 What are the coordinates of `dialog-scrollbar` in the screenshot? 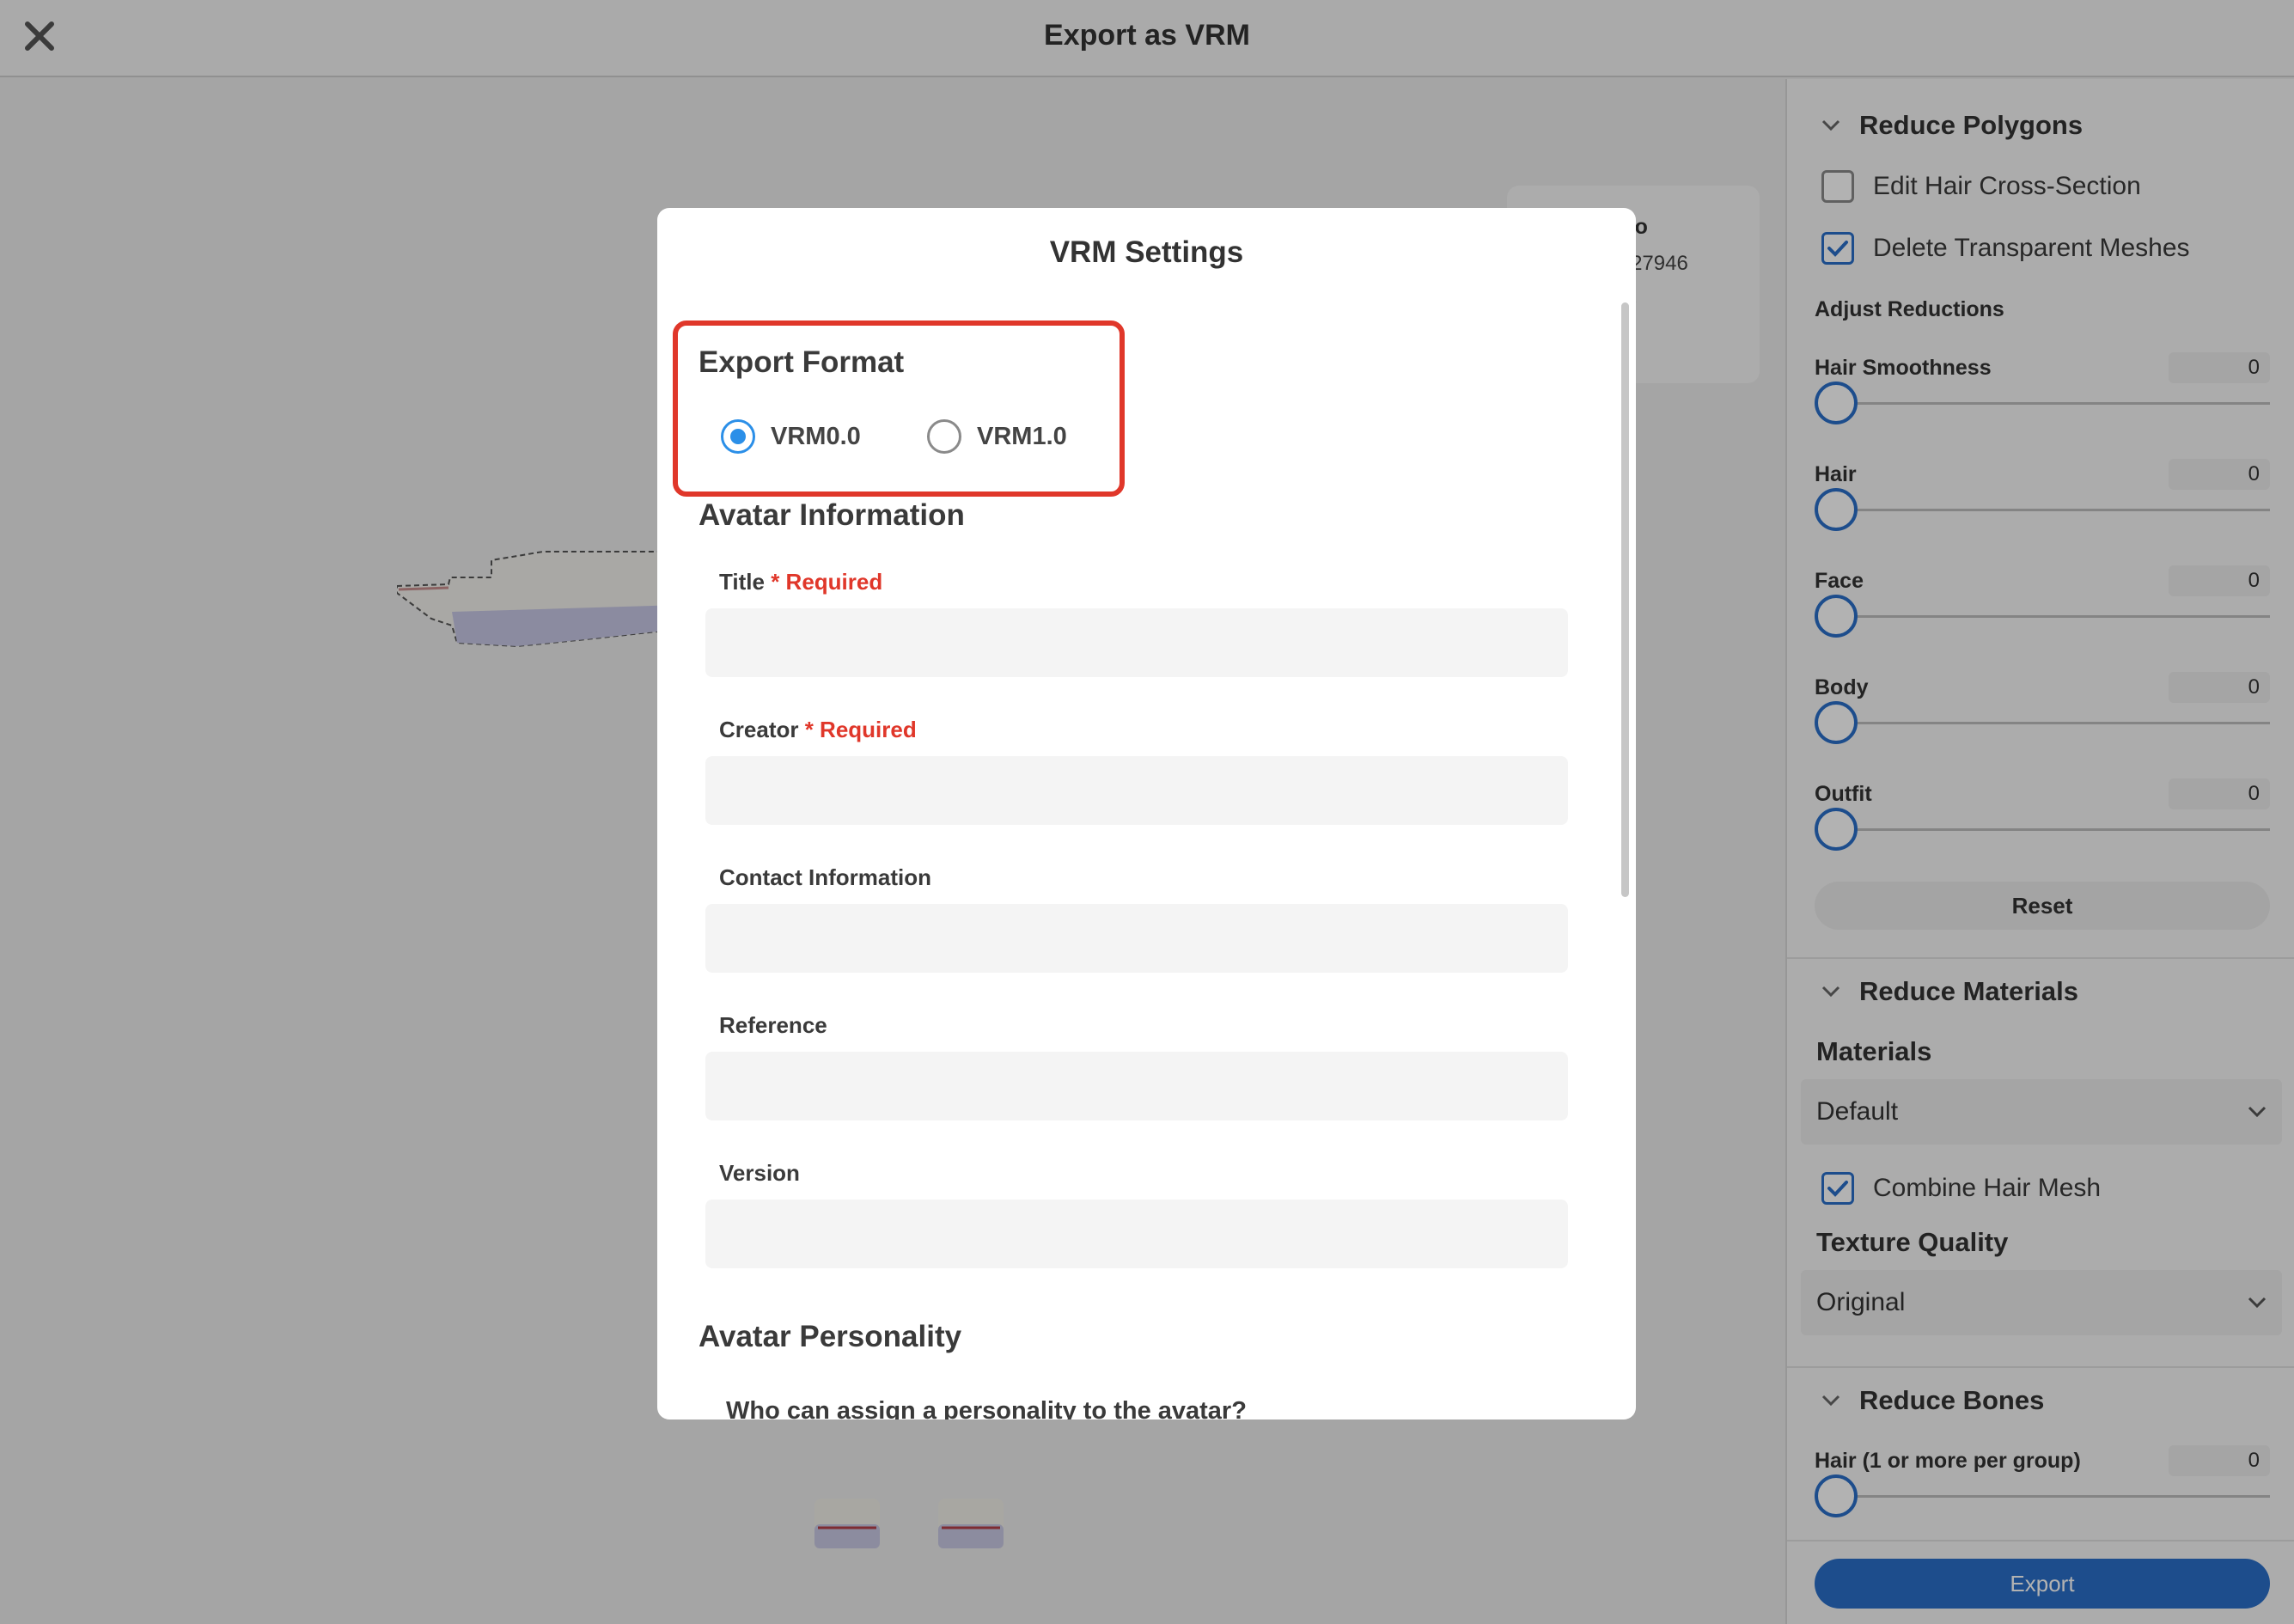 It's located at (1625, 599).